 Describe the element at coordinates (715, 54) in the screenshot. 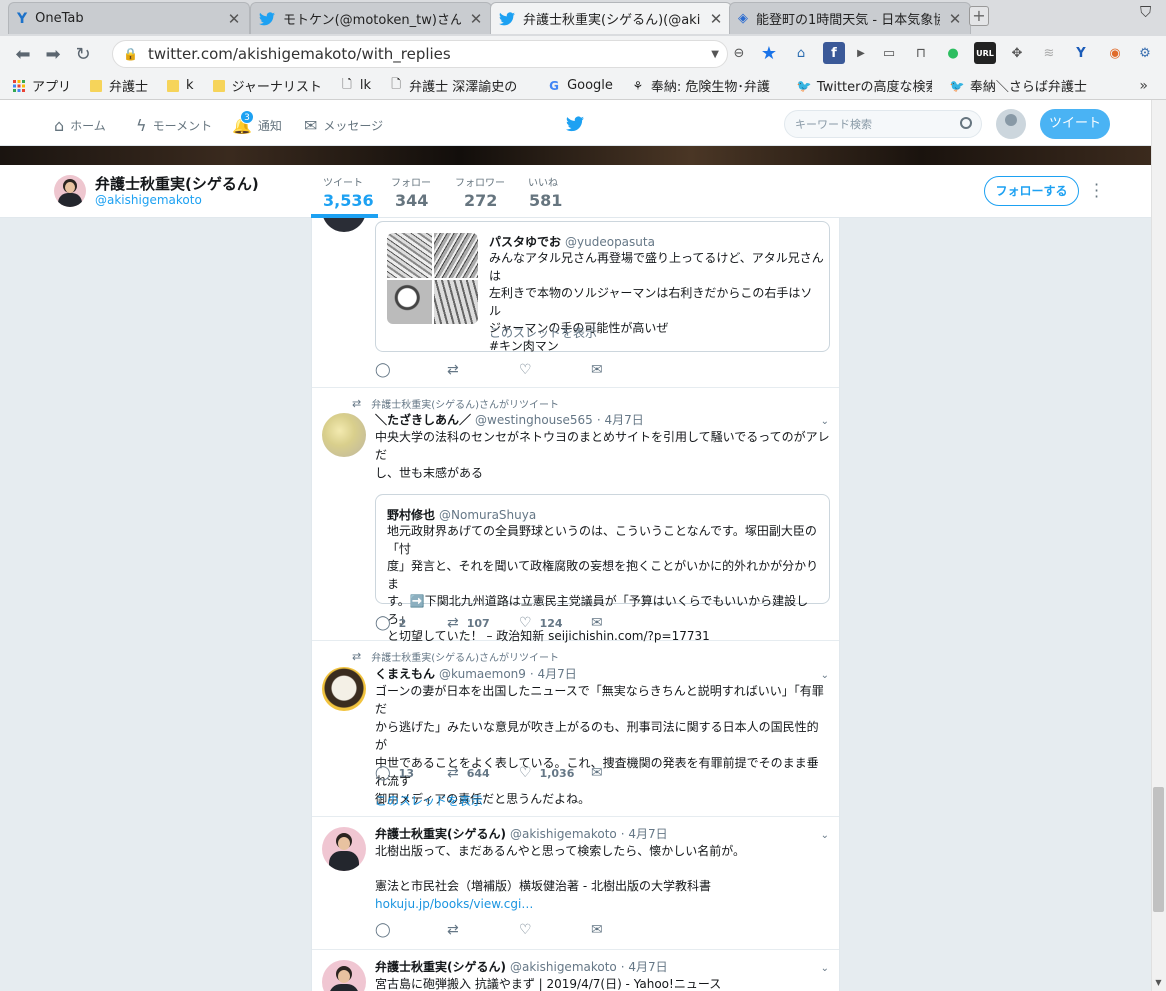

I see `url-dropdown-icon: ▼` at that location.